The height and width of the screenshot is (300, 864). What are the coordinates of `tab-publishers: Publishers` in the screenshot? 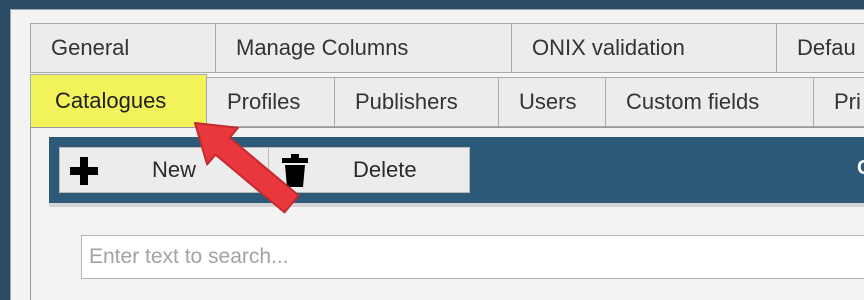 It's located at (416, 102).